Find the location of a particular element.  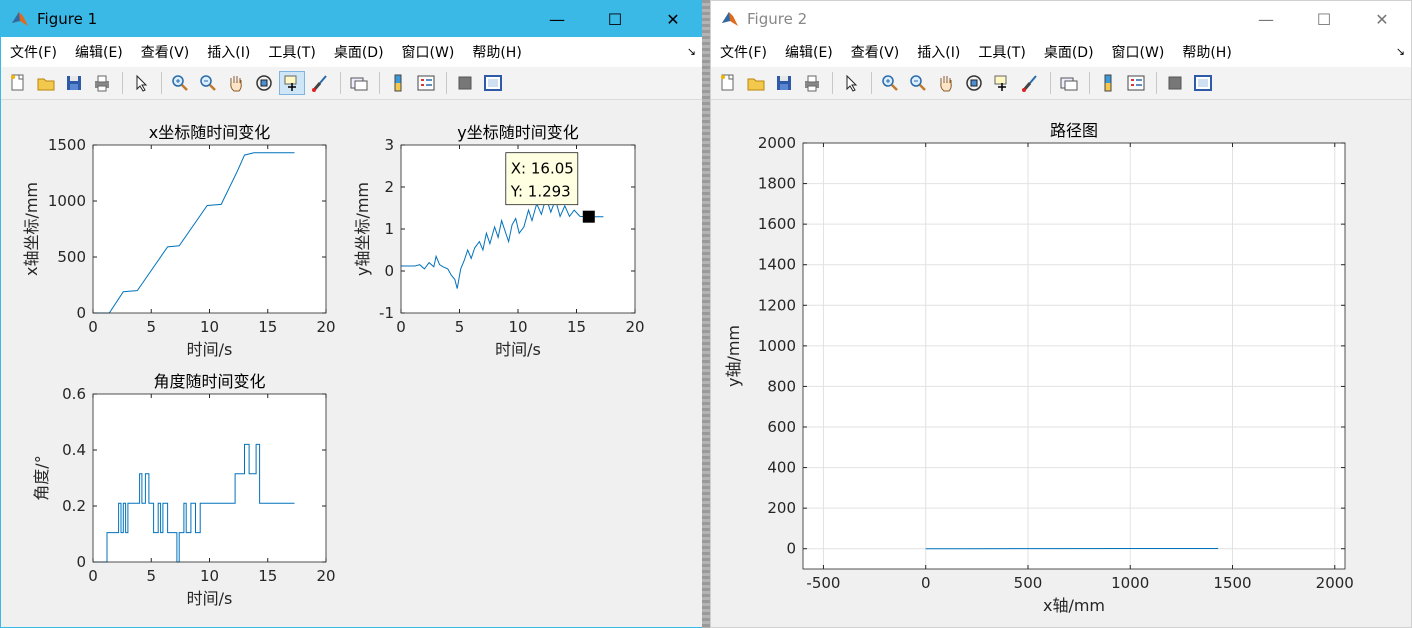

x-tick-label: 500 is located at coordinates (1028, 583).